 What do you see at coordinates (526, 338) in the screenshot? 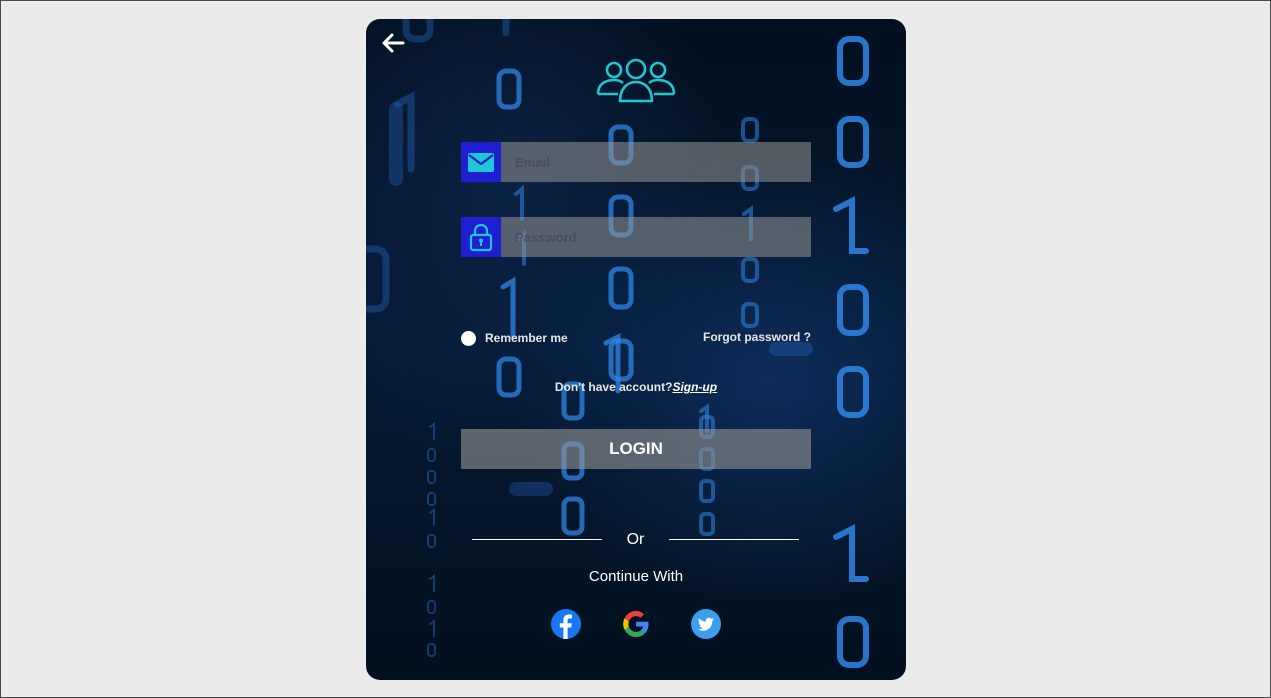
I see `remember-me-label: Remember me` at bounding box center [526, 338].